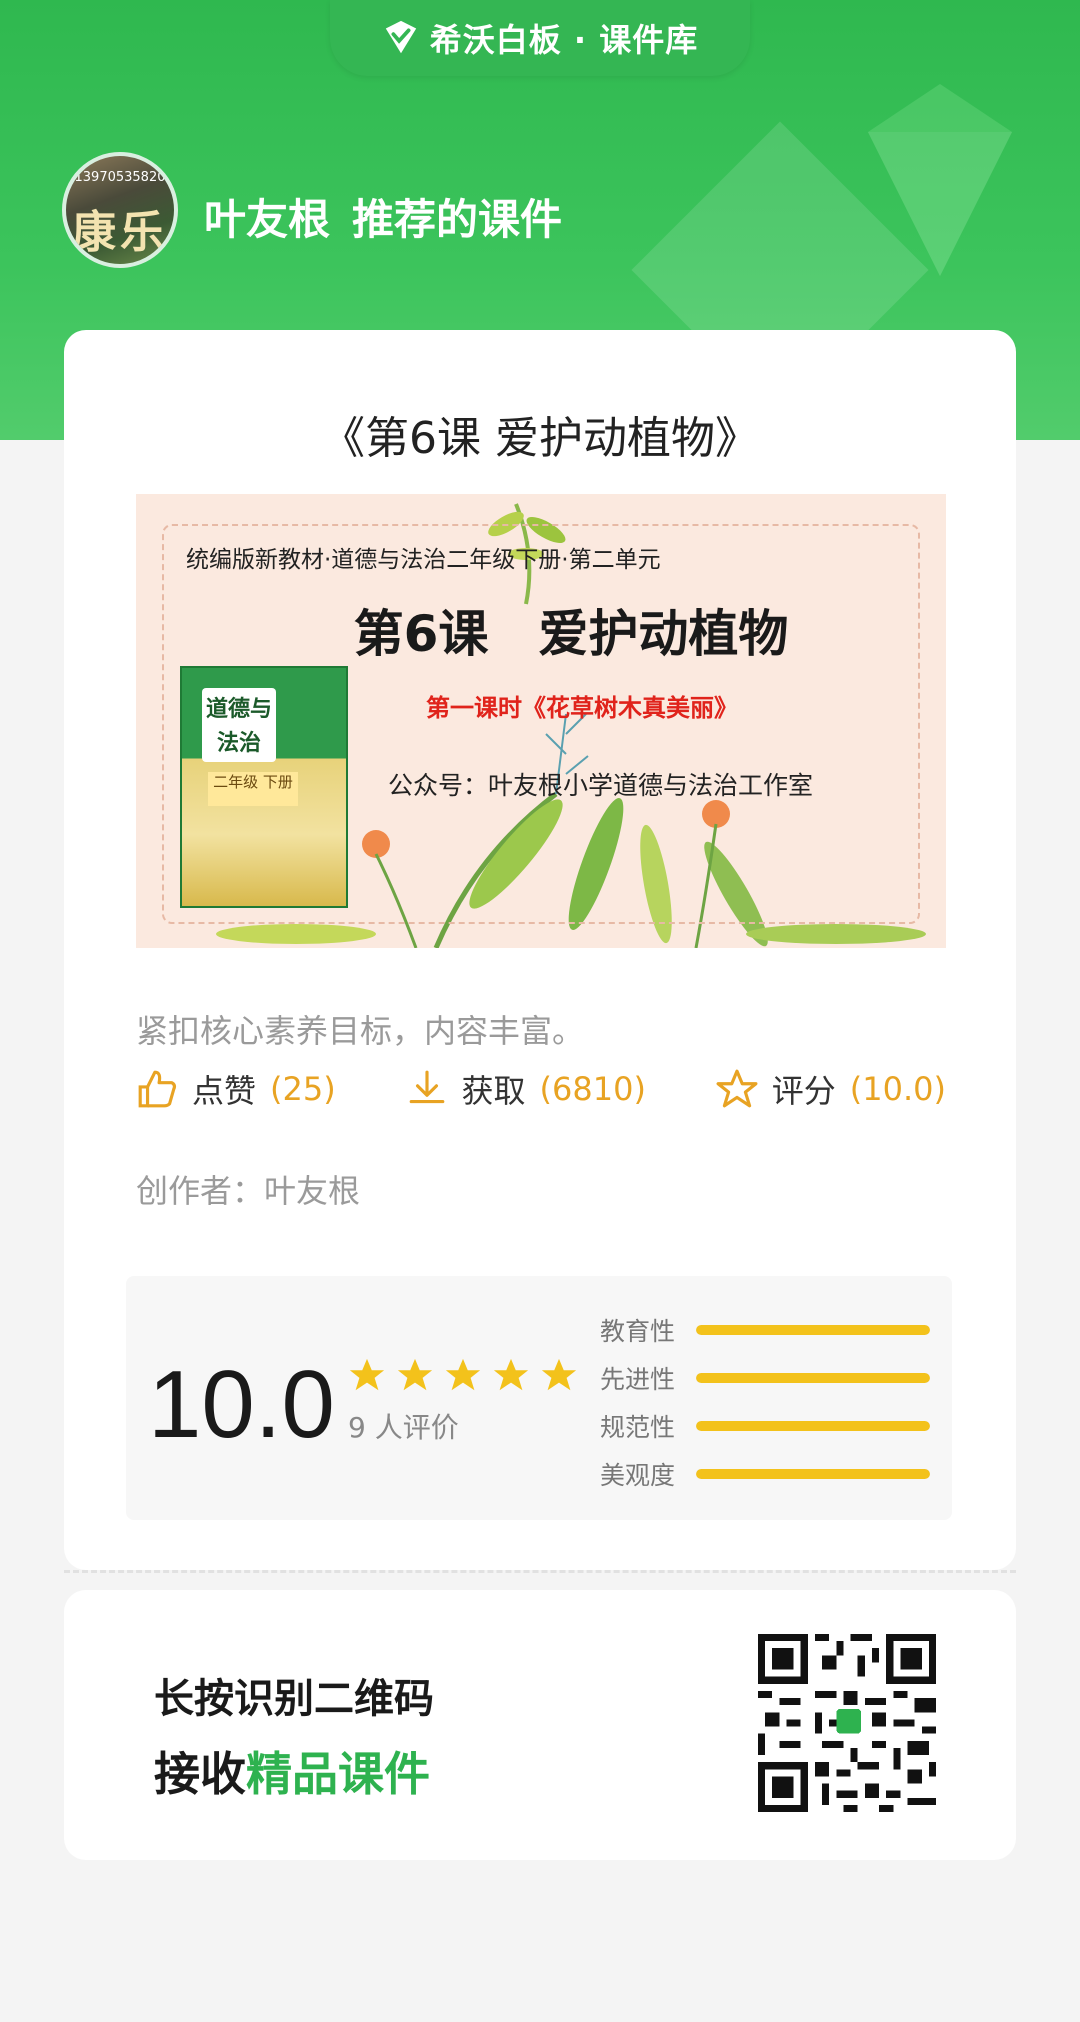  What do you see at coordinates (360, 1031) in the screenshot?
I see `course-description: 紧扣核心素养目标，内容丰富。` at bounding box center [360, 1031].